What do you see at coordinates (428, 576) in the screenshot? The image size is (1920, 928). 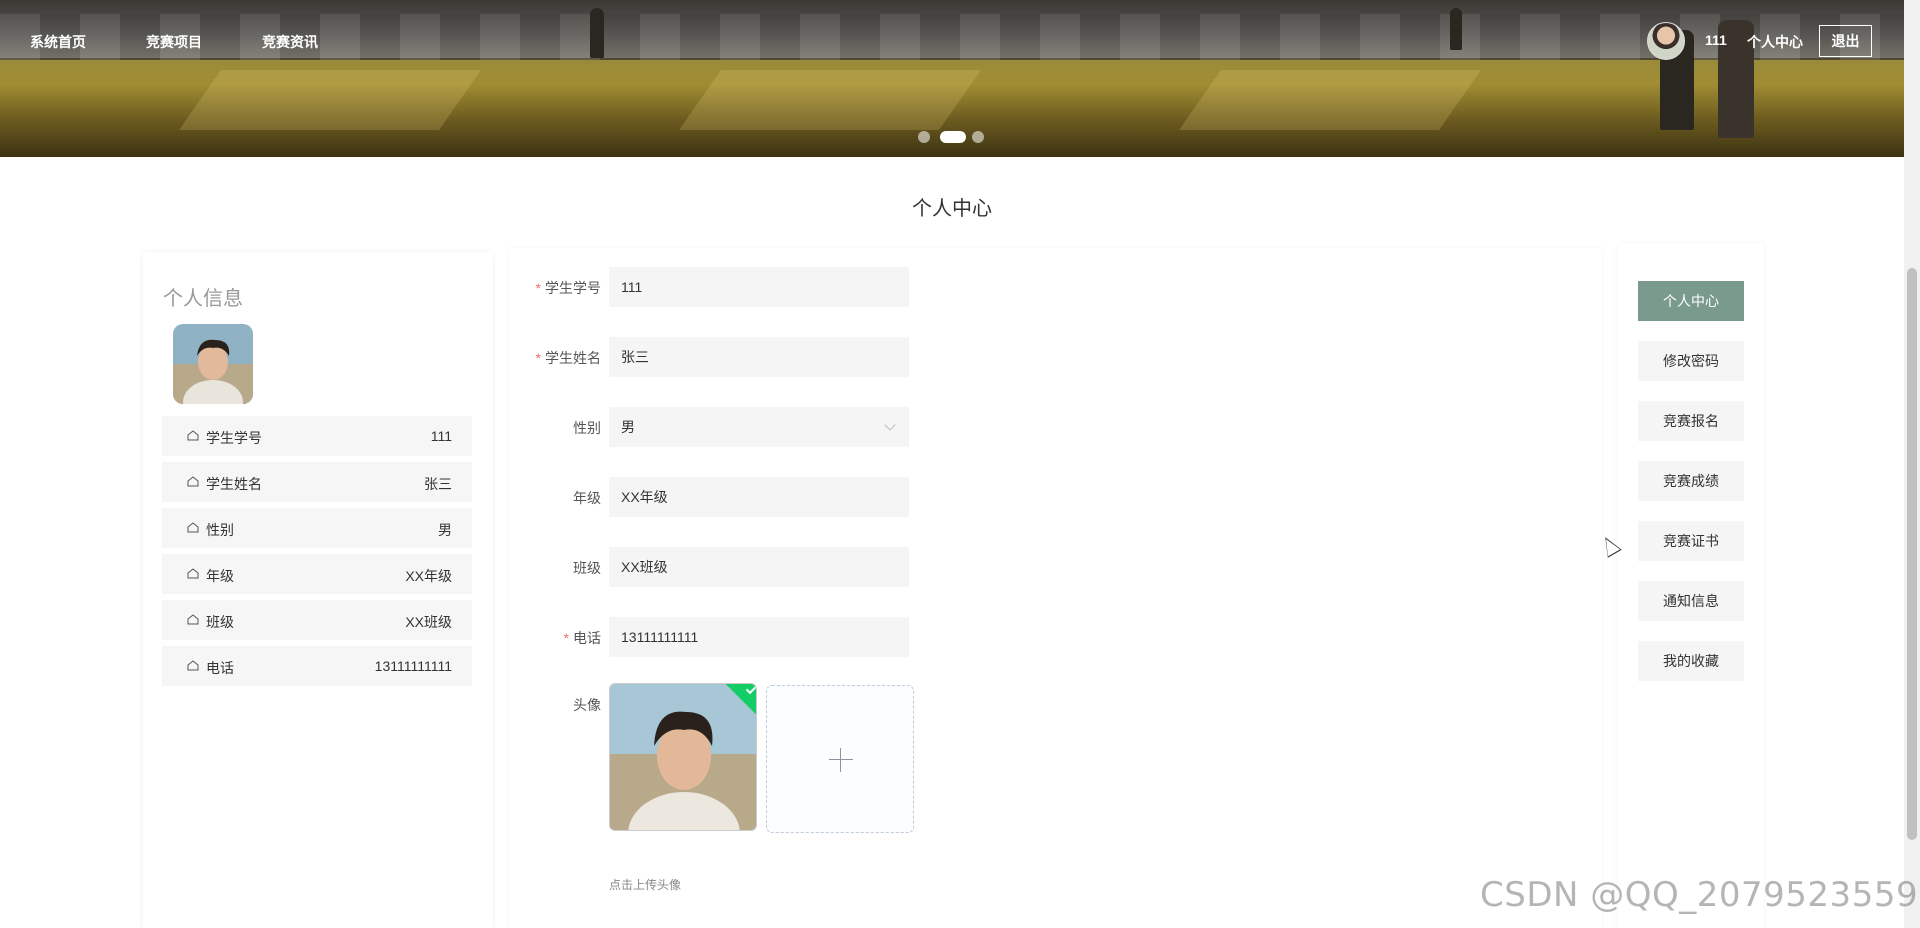 I see `info-value: XX年级` at bounding box center [428, 576].